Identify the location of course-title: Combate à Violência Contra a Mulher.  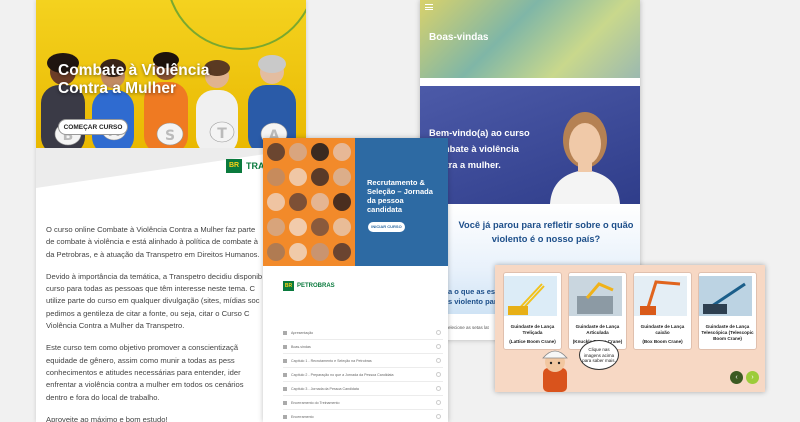
(134, 79).